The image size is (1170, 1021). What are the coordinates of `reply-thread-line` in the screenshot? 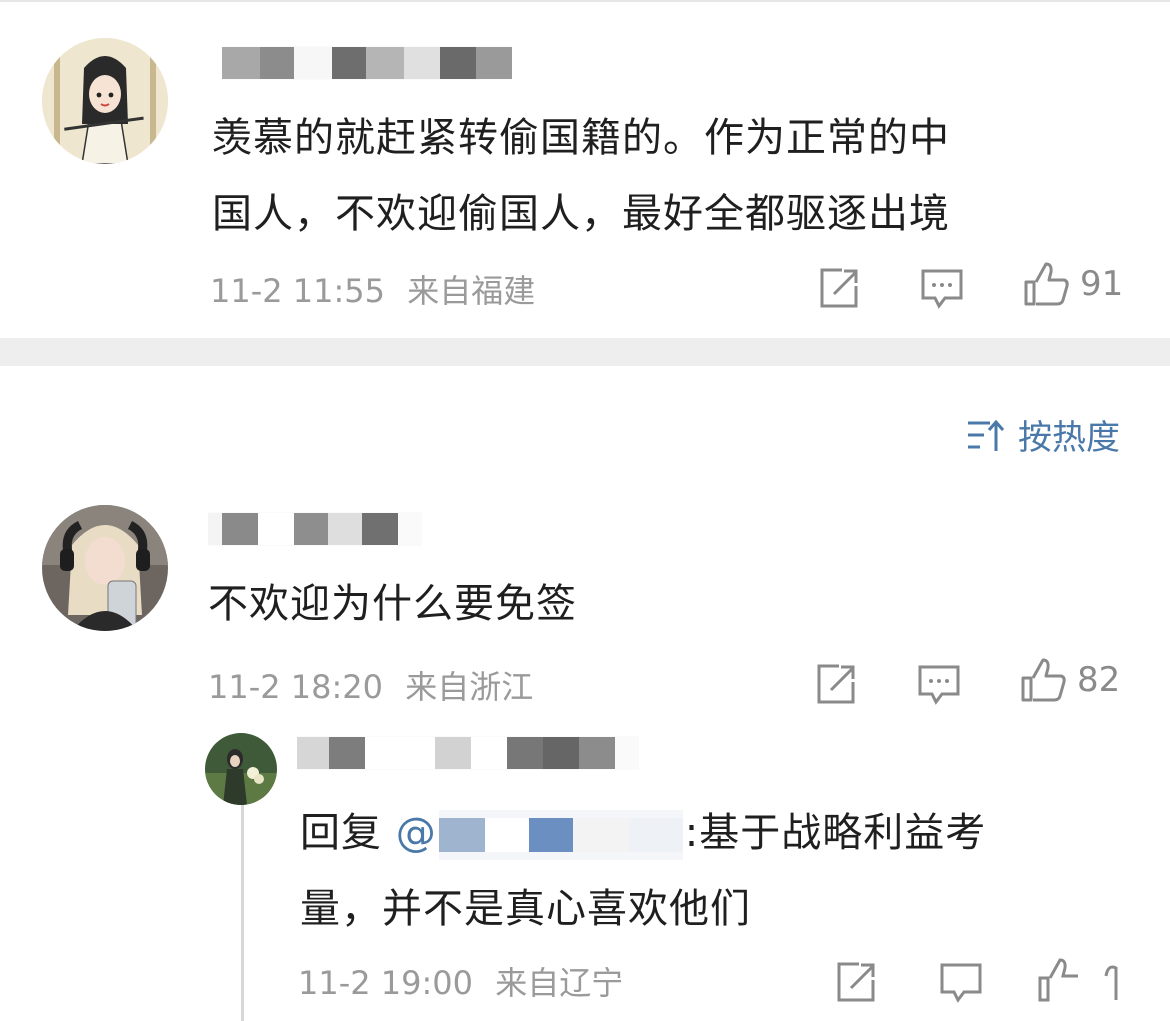 It's located at (242, 910).